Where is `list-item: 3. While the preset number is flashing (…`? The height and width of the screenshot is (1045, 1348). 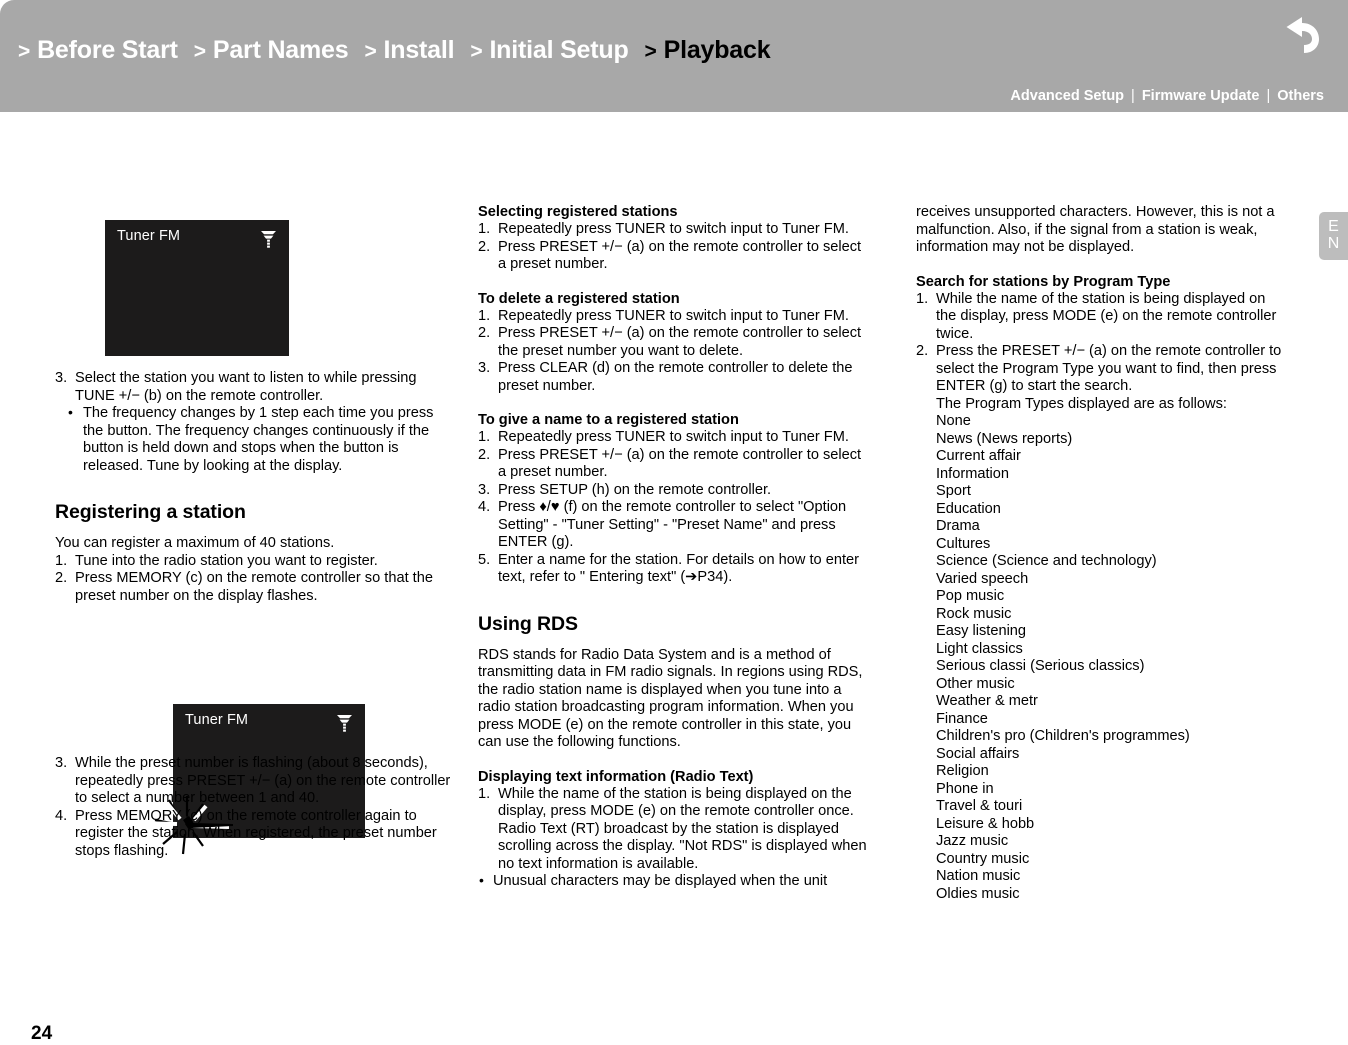
list-item: 3. While the preset number is flashing (… is located at coordinates (255, 781).